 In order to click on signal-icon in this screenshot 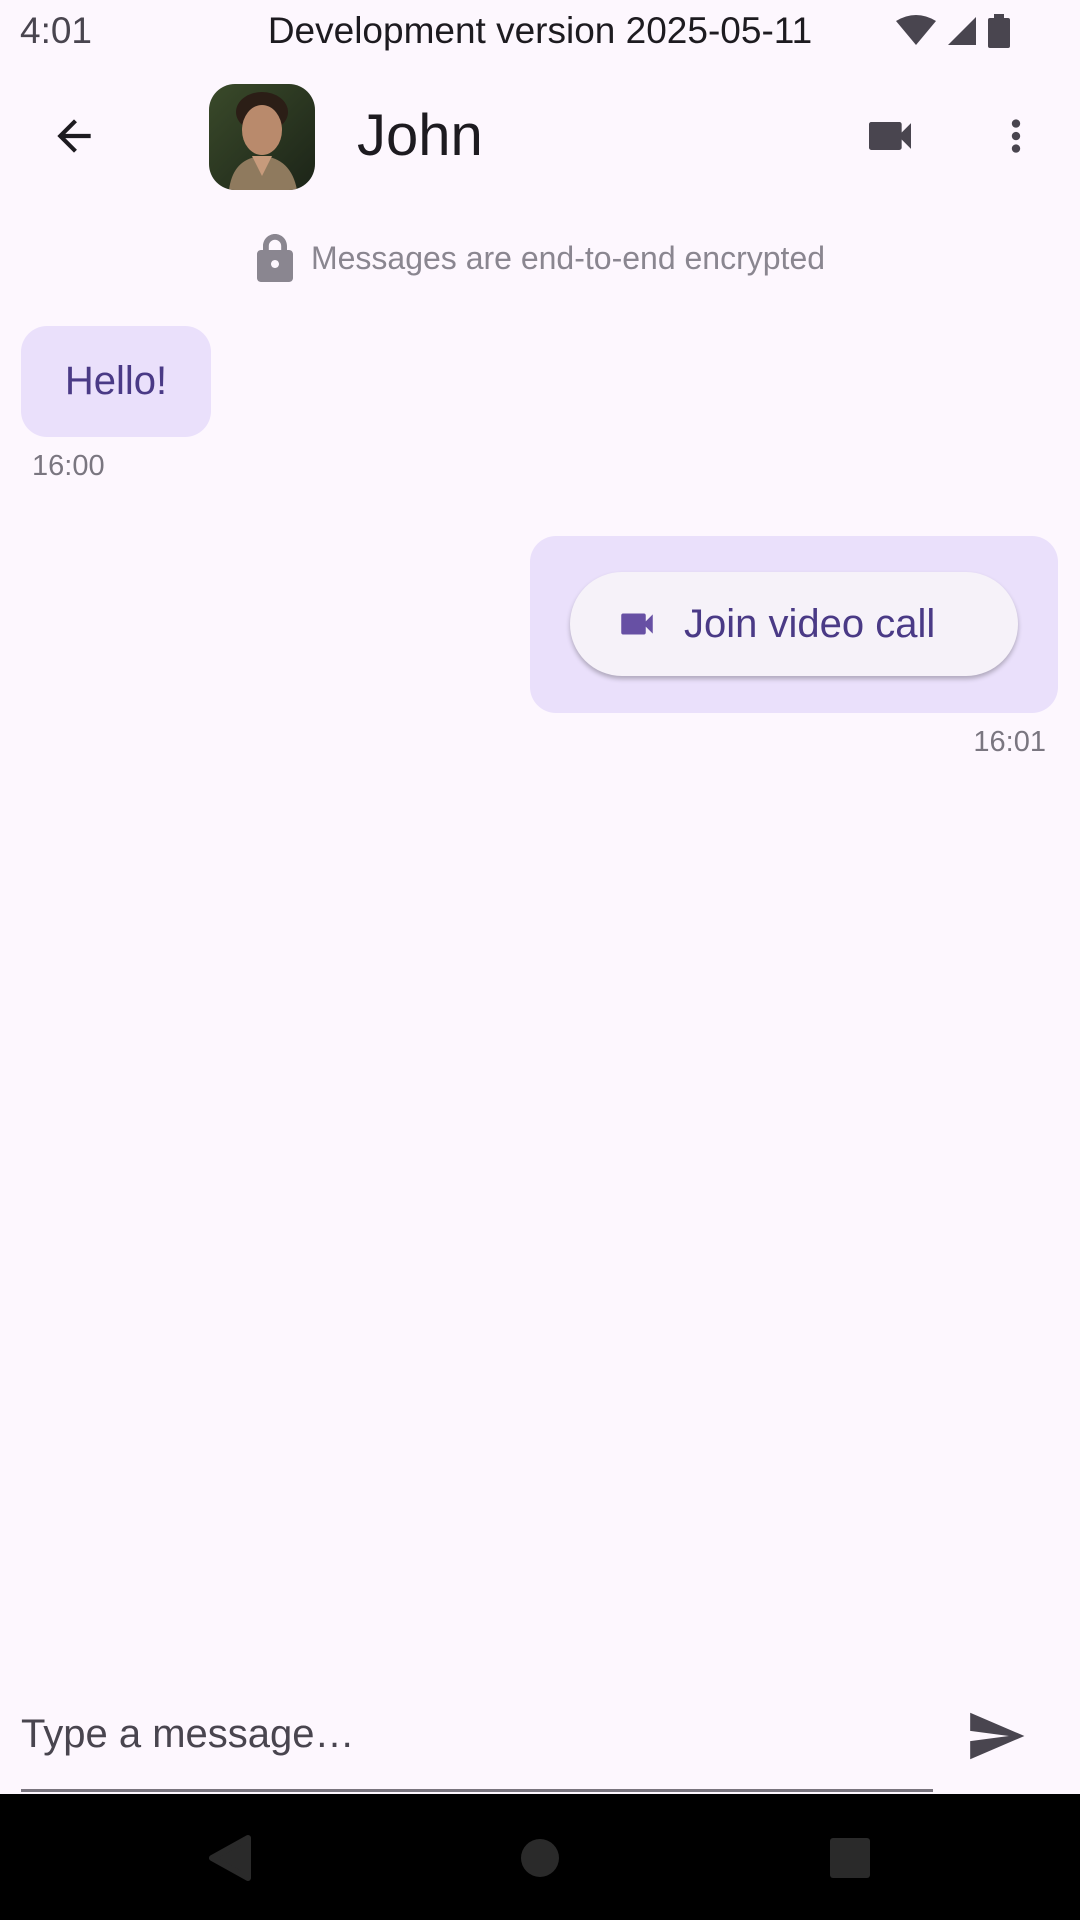, I will do `click(962, 33)`.